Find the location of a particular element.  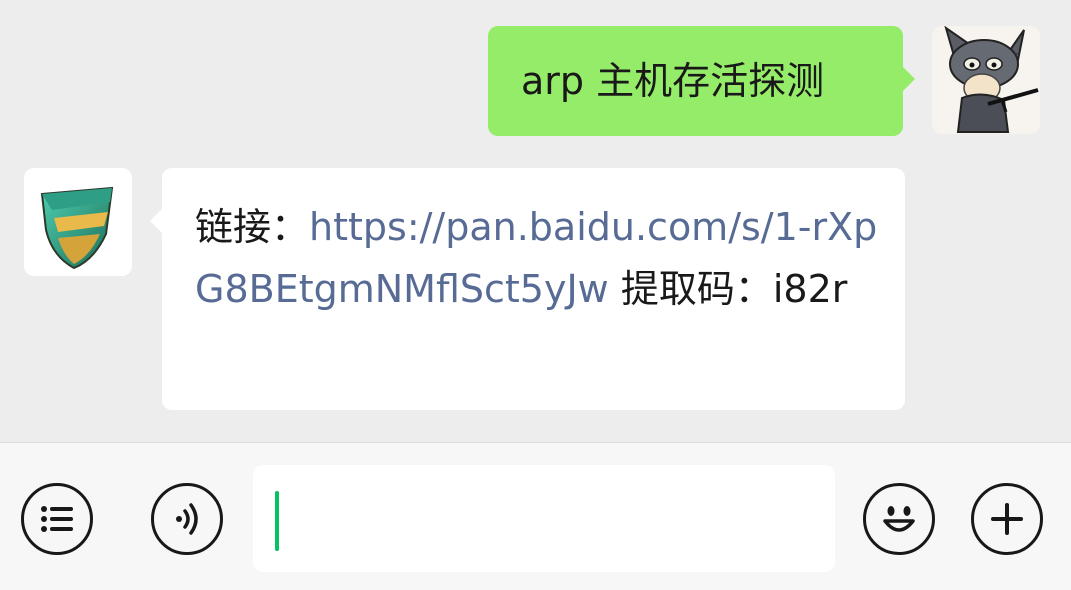

shield-logo-icon is located at coordinates (78, 222).